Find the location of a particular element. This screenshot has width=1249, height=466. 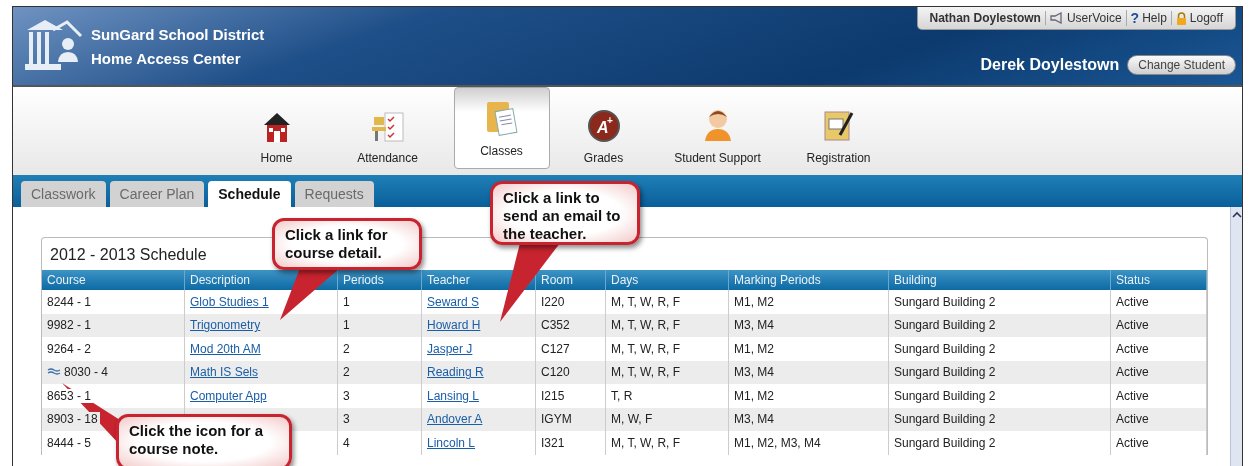

nav-item: Classes is located at coordinates (501, 128).